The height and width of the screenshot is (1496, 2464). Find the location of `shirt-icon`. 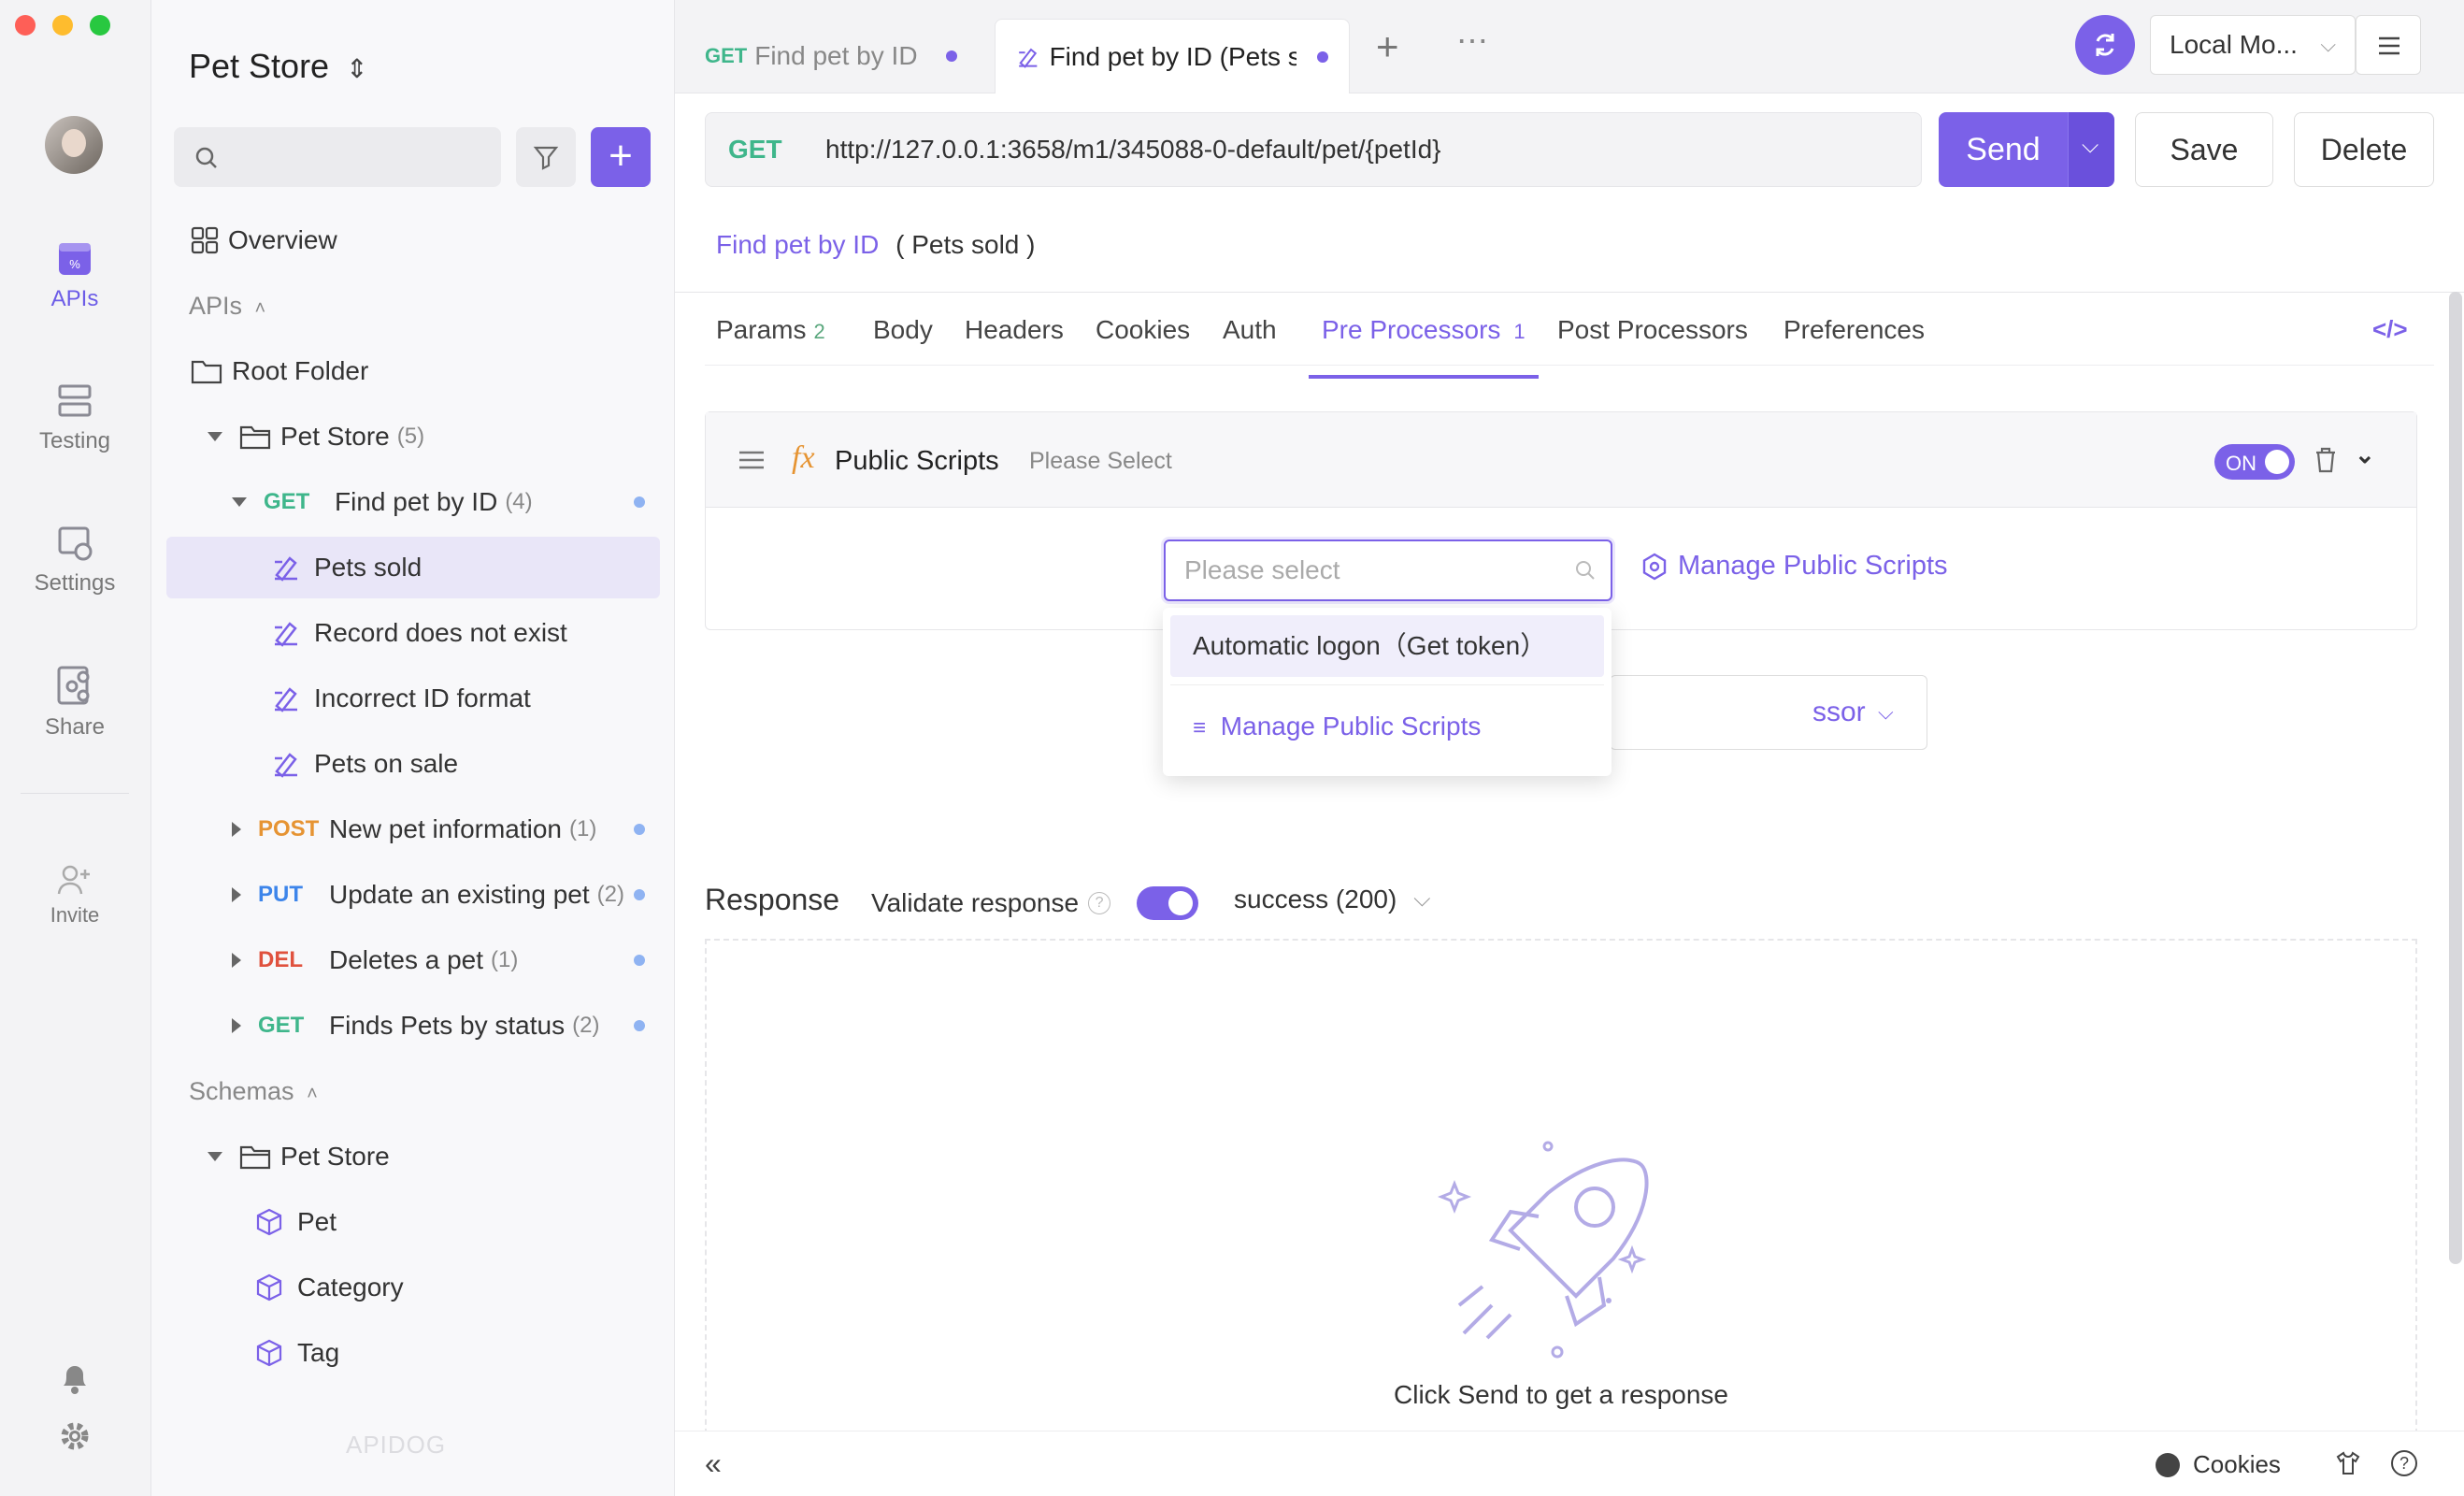

shirt-icon is located at coordinates (2348, 1463).